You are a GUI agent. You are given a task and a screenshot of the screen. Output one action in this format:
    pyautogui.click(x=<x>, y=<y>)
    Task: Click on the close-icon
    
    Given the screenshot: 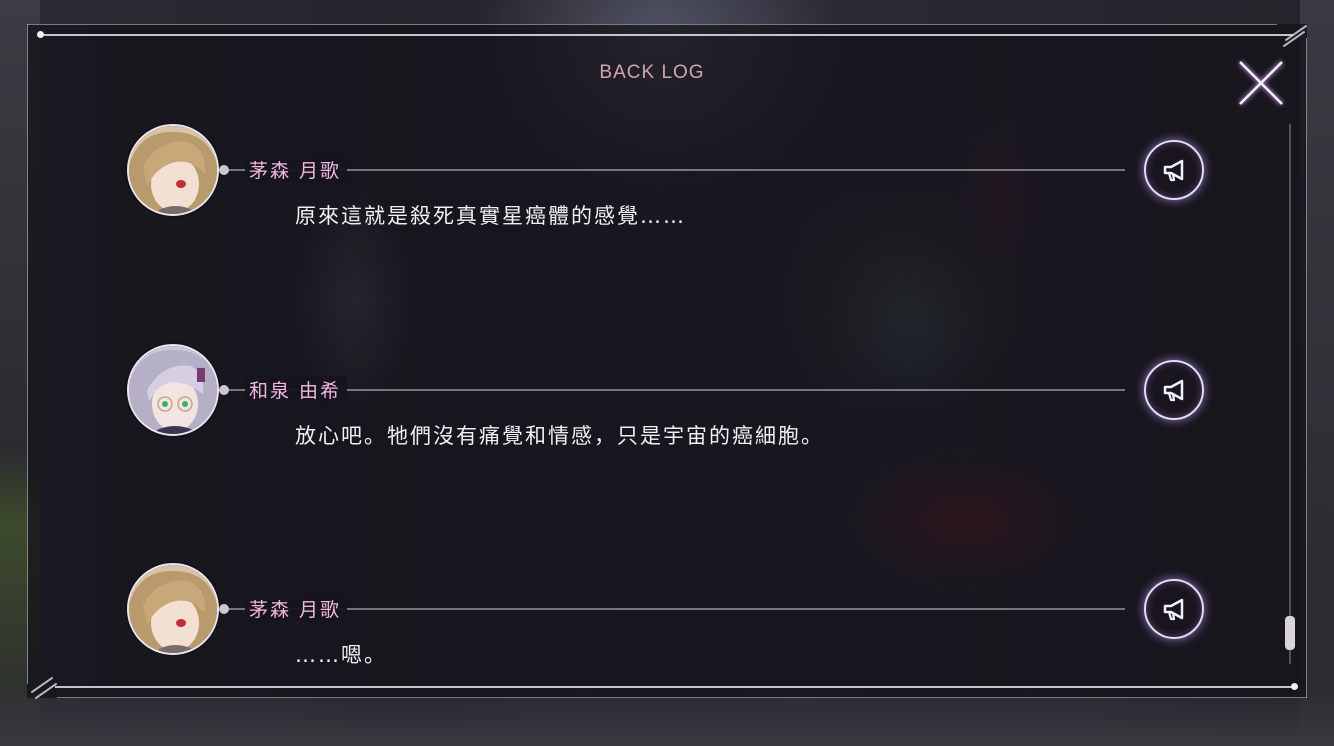 What is the action you would take?
    pyautogui.click(x=1261, y=83)
    